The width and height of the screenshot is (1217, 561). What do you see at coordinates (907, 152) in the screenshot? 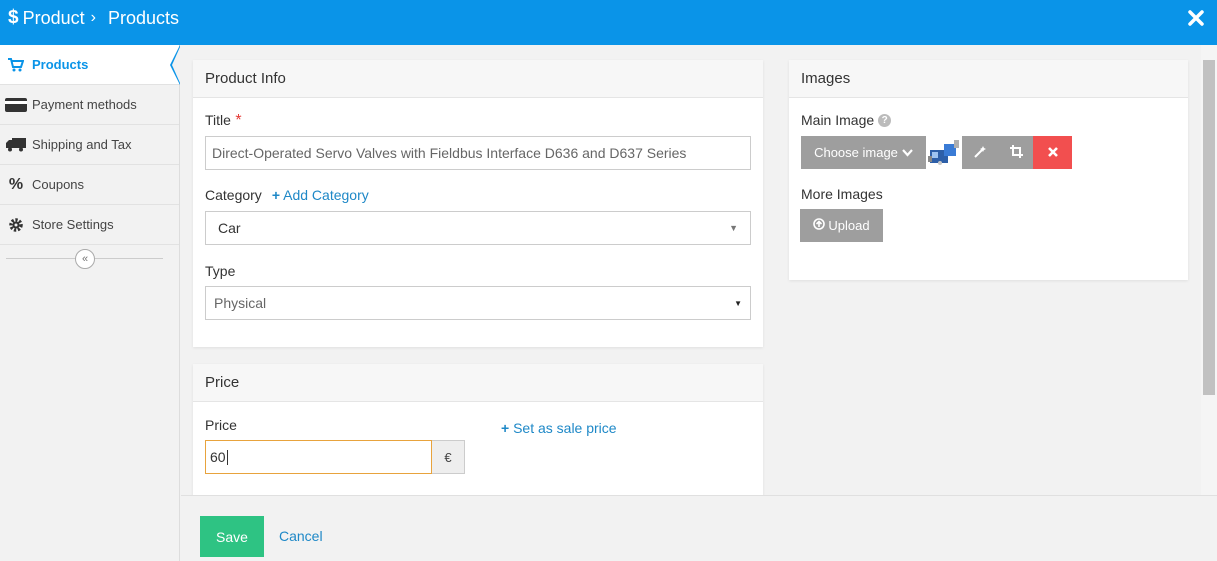
I see `chevron-down-icon` at bounding box center [907, 152].